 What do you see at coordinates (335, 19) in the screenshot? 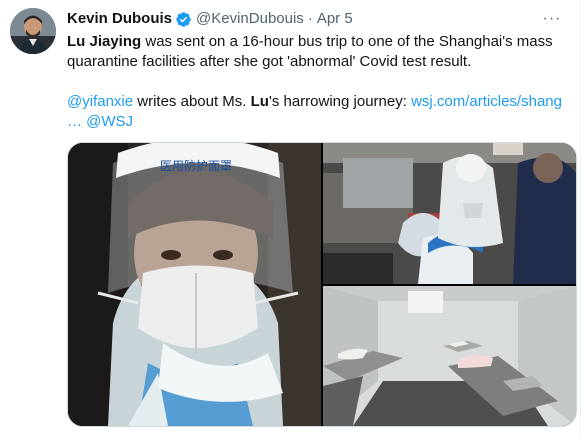
I see `tweet-date: Apr 5` at bounding box center [335, 19].